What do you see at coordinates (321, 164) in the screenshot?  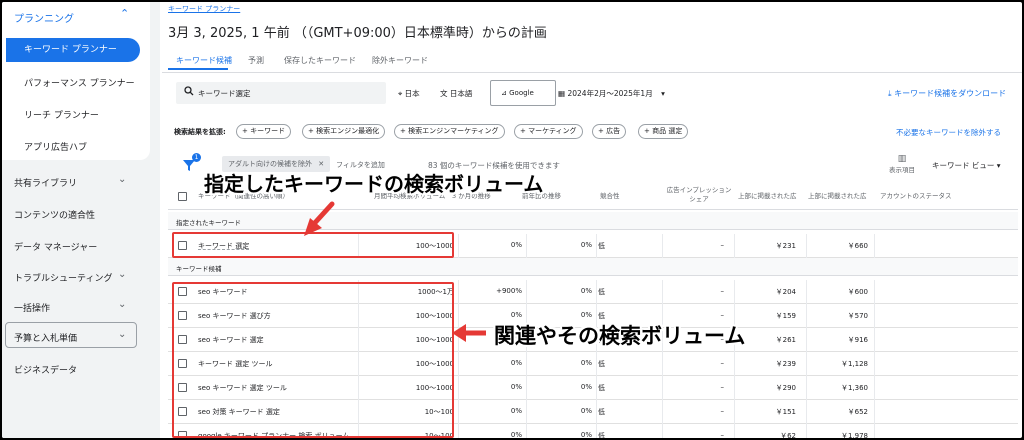 I see `close-icon: ✕` at bounding box center [321, 164].